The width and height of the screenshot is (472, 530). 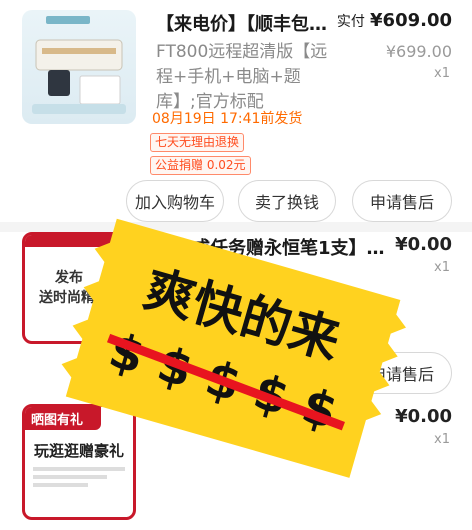 I want to click on ship-time: 08月19日 17:41前发货, so click(x=227, y=119).